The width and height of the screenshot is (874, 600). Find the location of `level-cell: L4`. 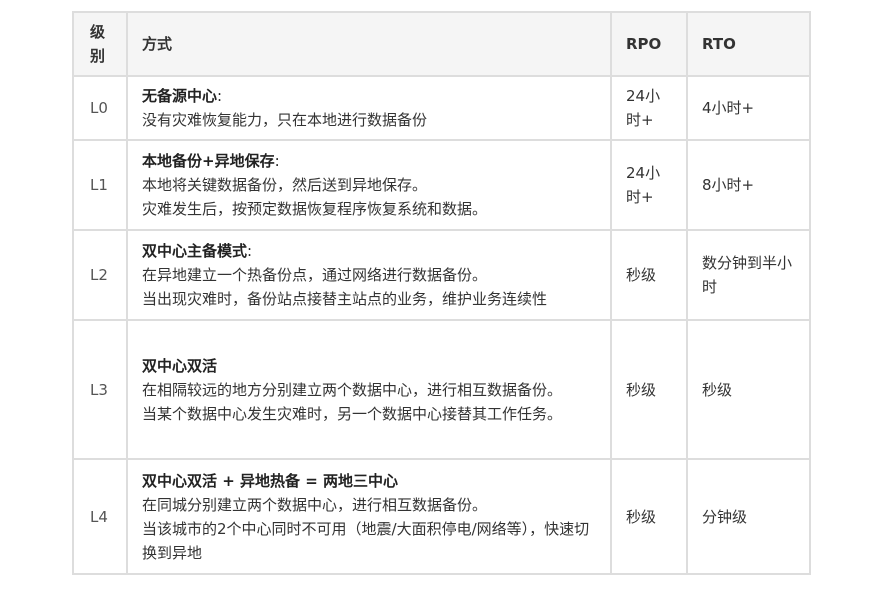

level-cell: L4 is located at coordinates (100, 516).